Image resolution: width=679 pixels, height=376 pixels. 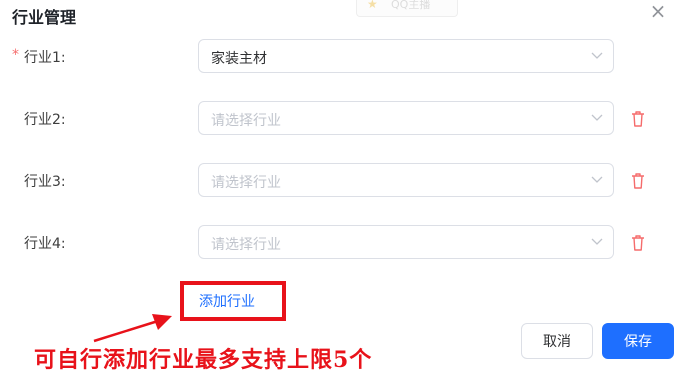 I want to click on annotation-text: 可自行添加行业最多支持上限5个, so click(x=203, y=360).